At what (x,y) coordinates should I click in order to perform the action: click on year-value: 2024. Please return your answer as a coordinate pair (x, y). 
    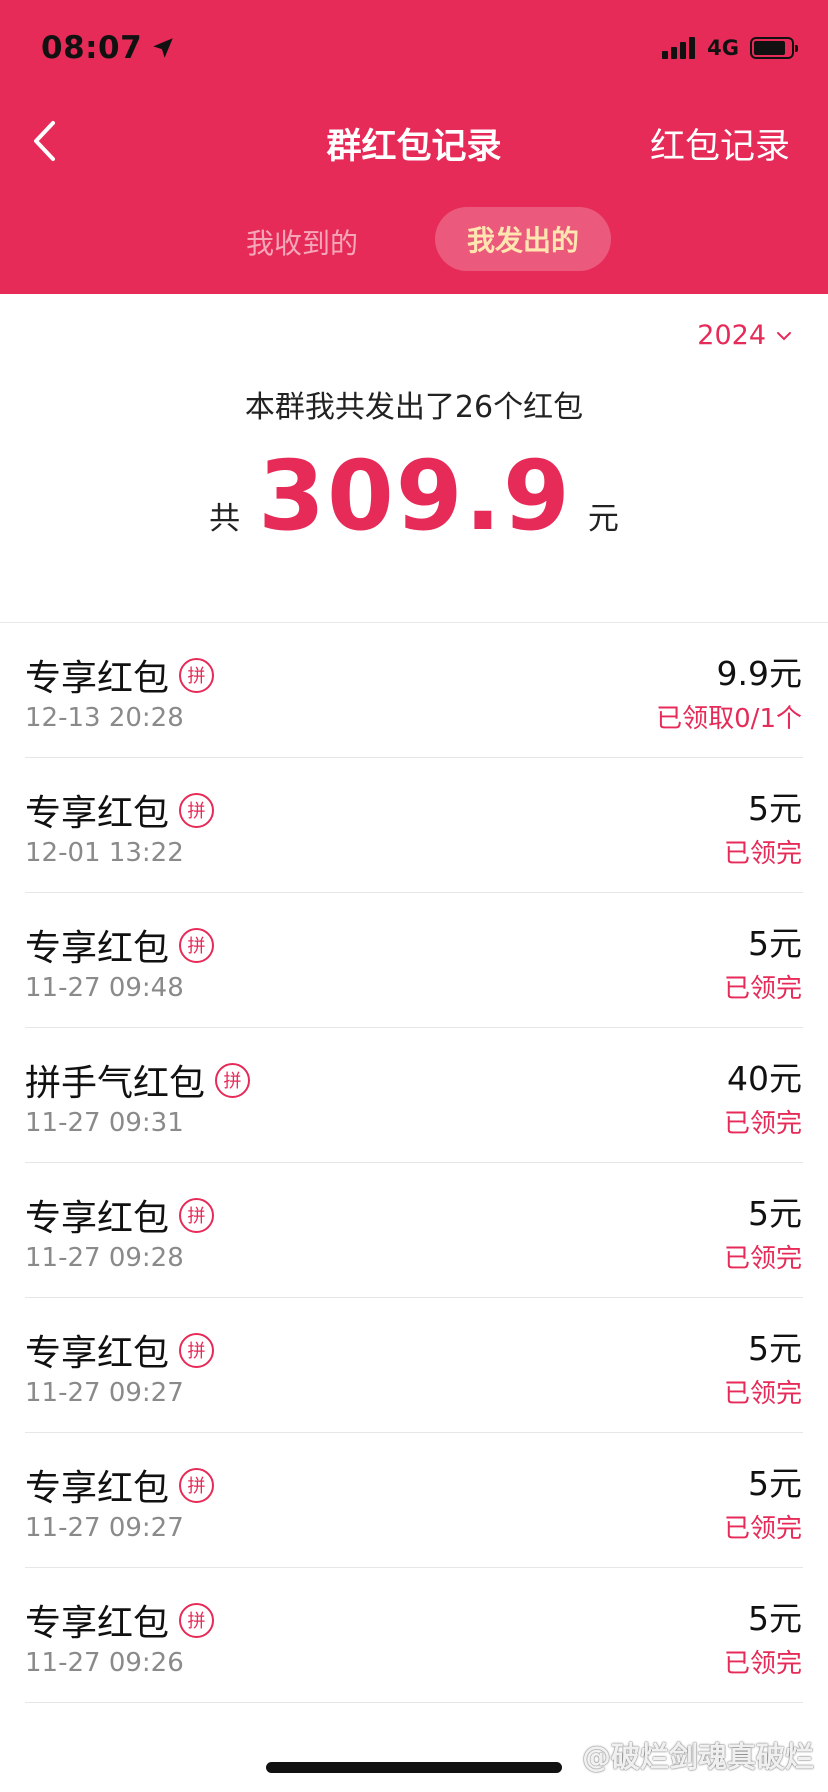
    Looking at the image, I should click on (731, 335).